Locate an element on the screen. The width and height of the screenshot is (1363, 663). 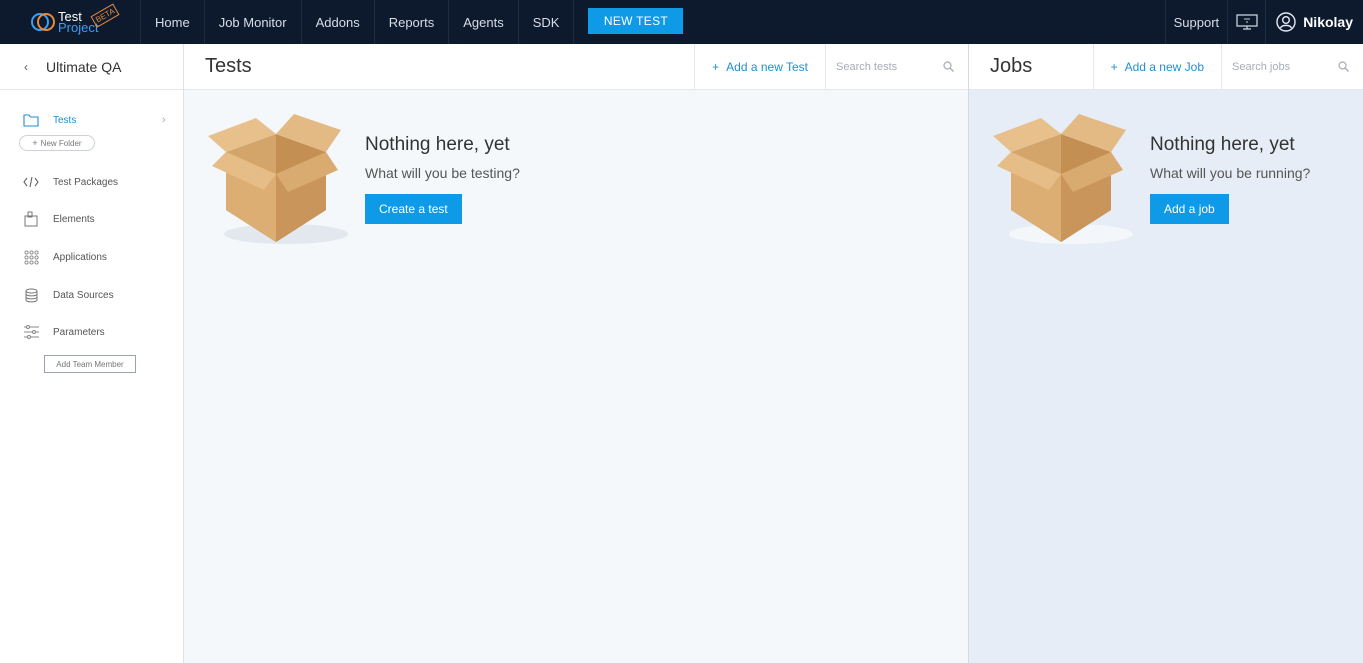
jobs-title: Jobs is located at coordinates (1011, 66).